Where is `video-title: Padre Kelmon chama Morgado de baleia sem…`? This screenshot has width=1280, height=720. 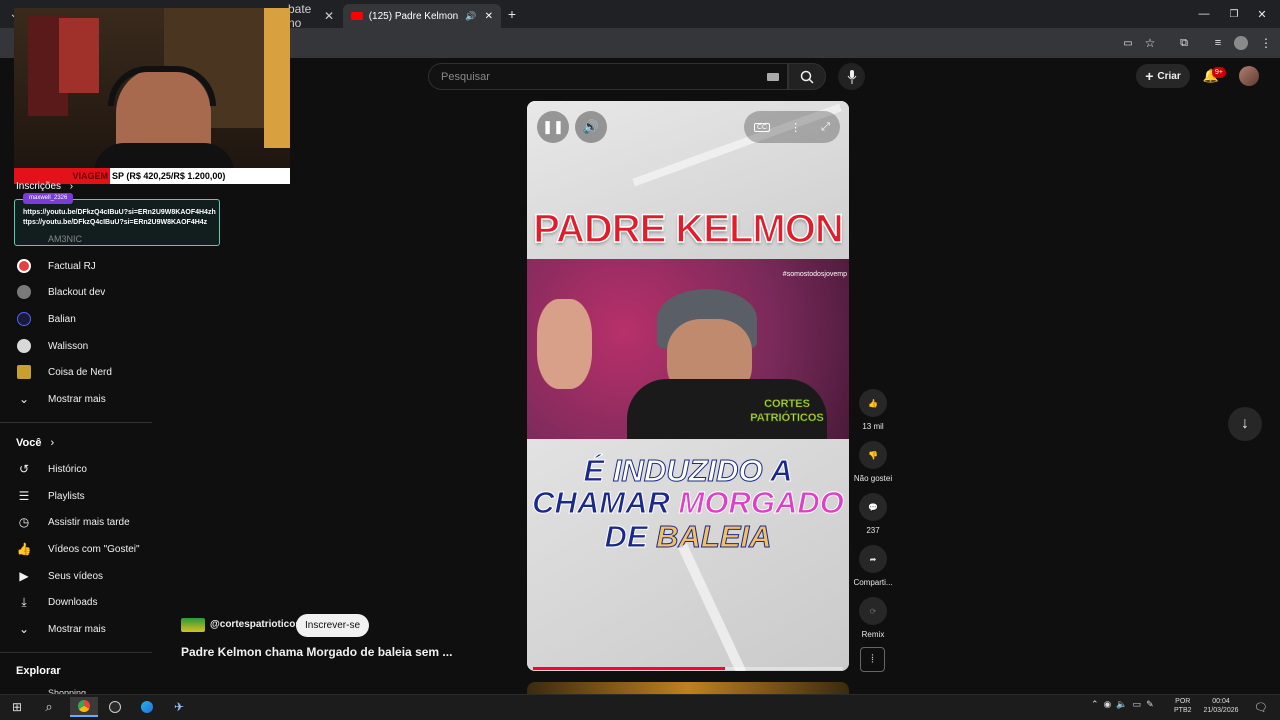 video-title: Padre Kelmon chama Morgado de baleia sem… is located at coordinates (316, 652).